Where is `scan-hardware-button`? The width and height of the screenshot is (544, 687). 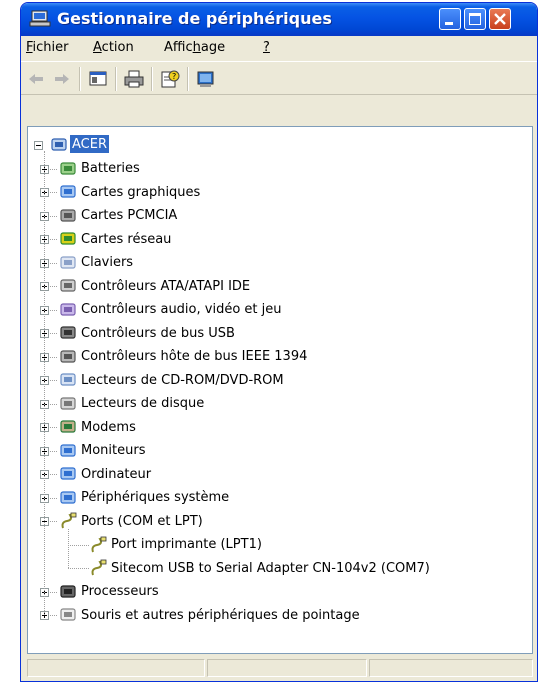 scan-hardware-button is located at coordinates (206, 79).